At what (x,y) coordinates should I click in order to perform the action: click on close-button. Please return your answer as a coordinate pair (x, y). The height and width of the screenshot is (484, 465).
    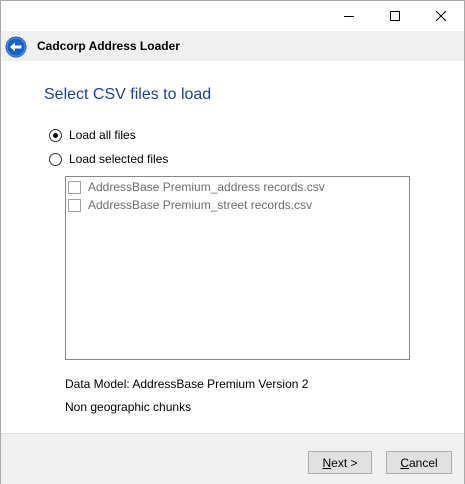
    Looking at the image, I should click on (441, 16).